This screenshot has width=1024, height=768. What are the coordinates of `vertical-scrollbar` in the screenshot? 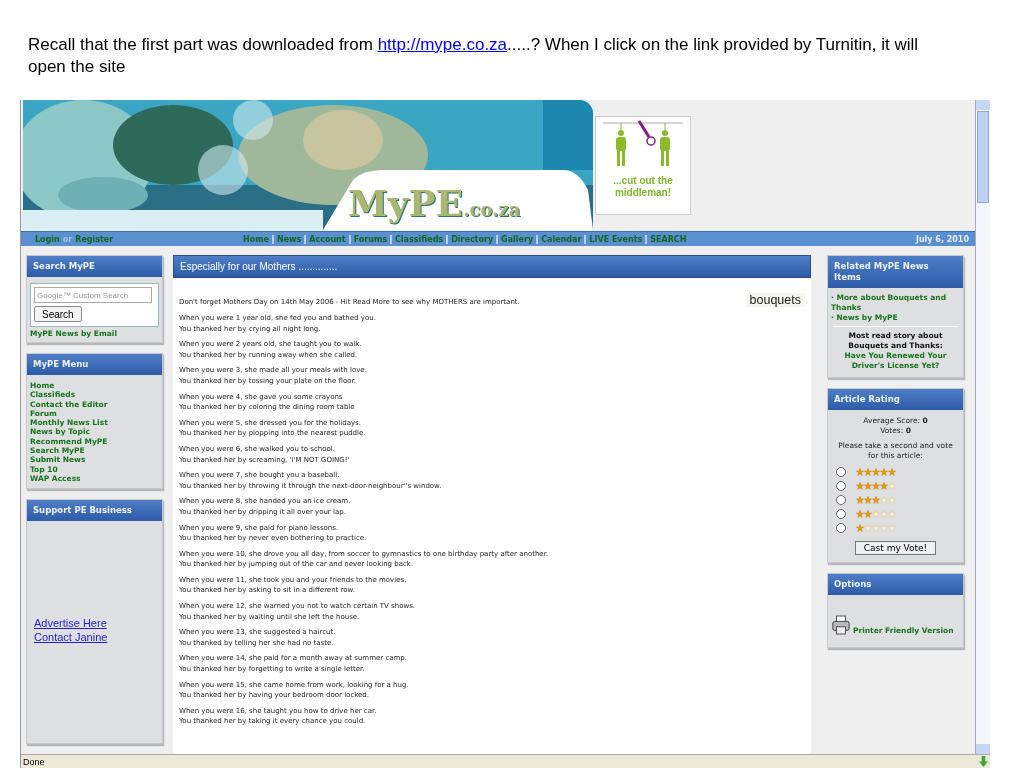 It's located at (982, 427).